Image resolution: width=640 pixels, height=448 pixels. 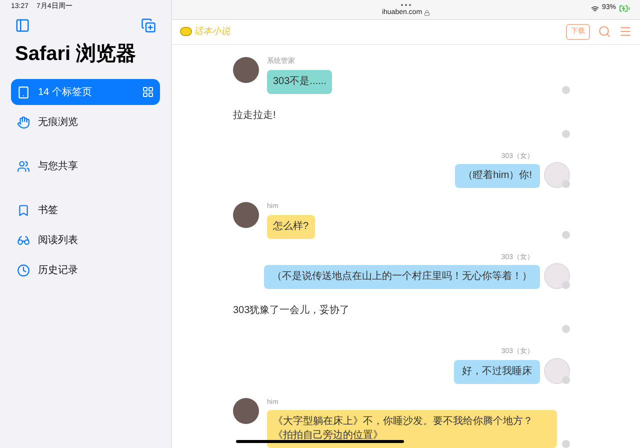 I want to click on search-icon, so click(x=604, y=31).